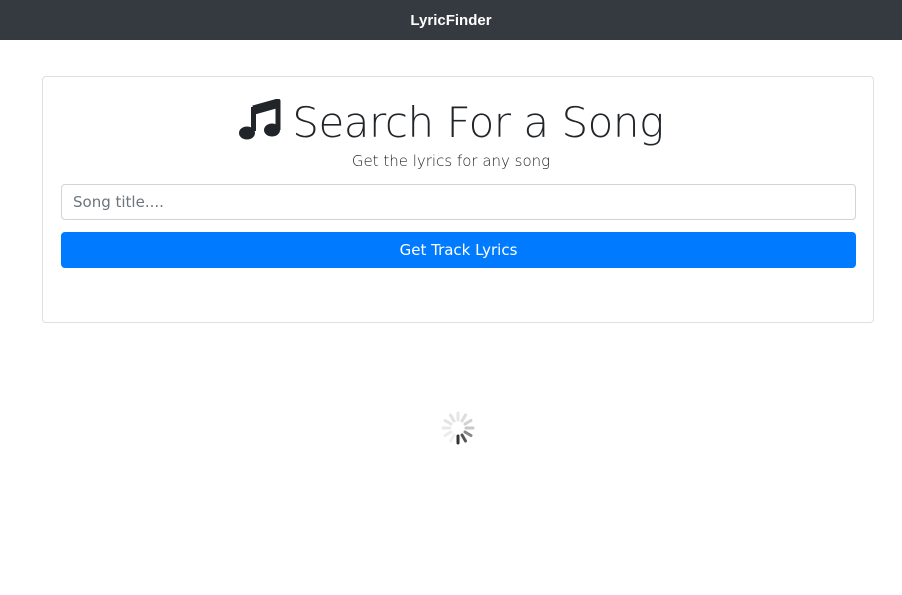  I want to click on spinner-icon, so click(458, 428).